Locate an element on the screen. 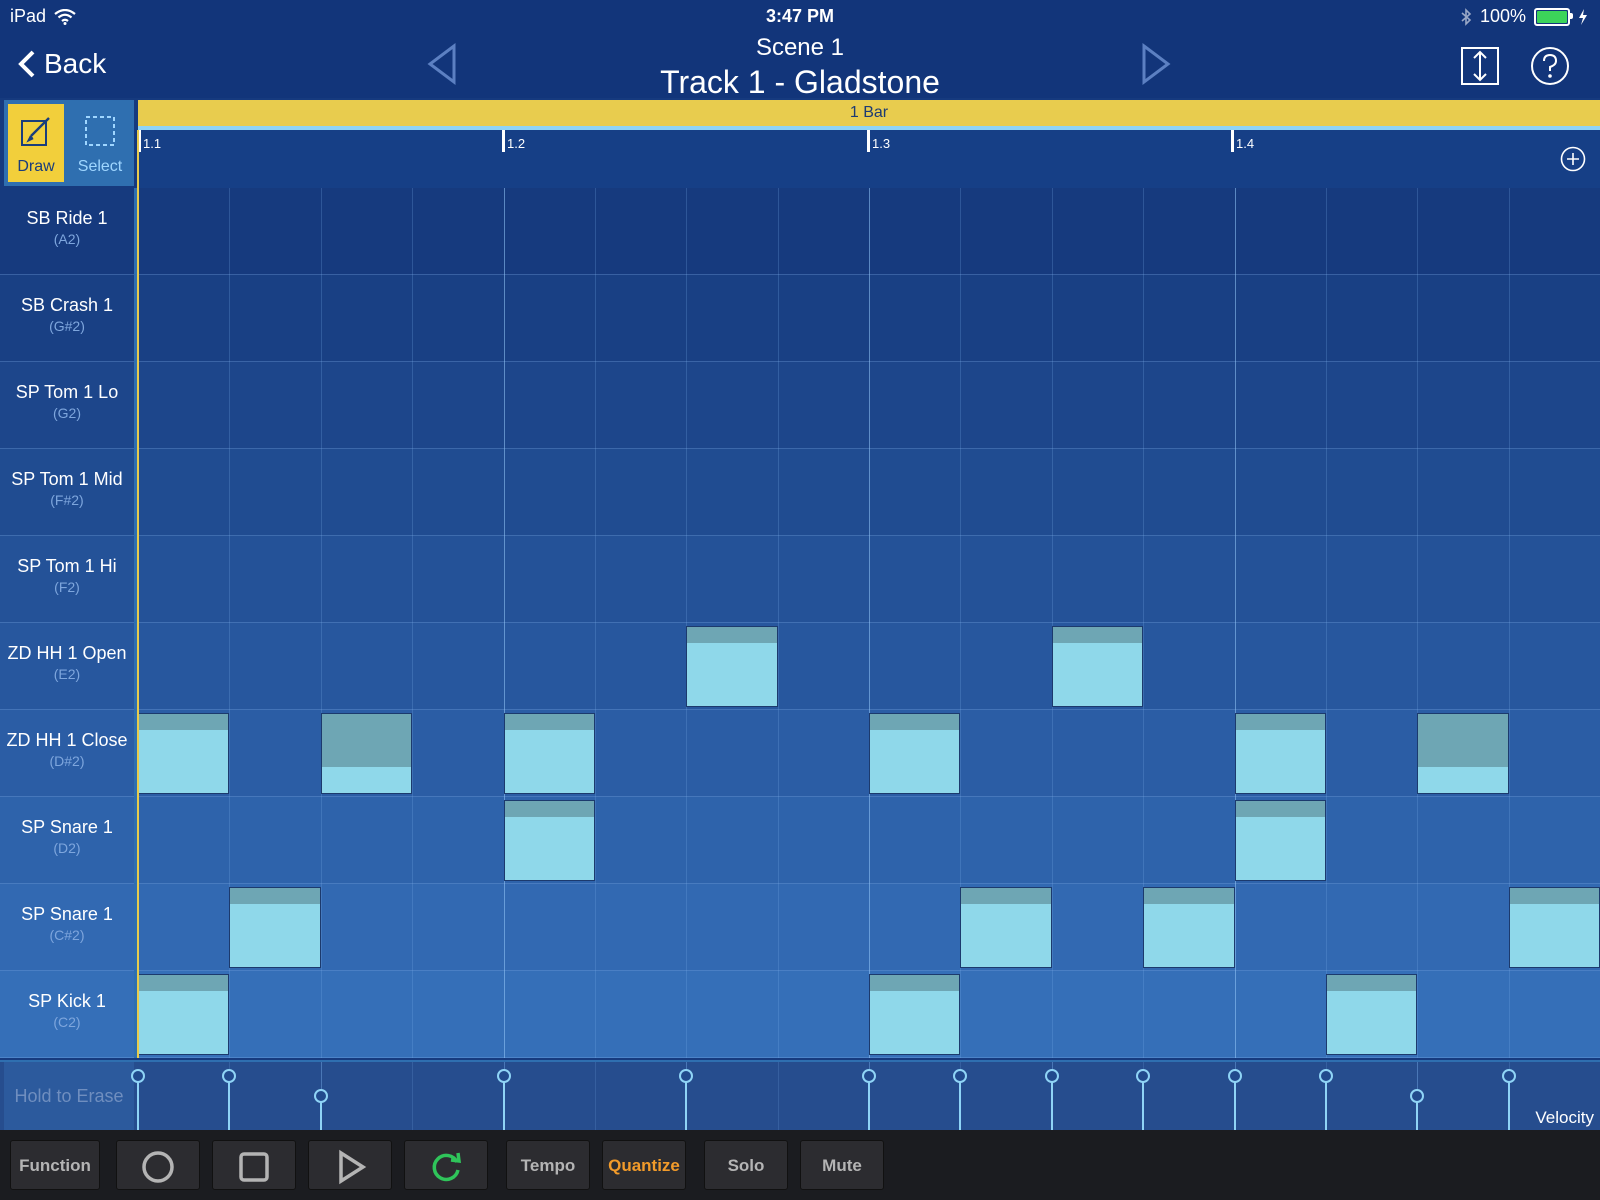 The image size is (1600, 1200). record-circle-icon is located at coordinates (158, 1166).